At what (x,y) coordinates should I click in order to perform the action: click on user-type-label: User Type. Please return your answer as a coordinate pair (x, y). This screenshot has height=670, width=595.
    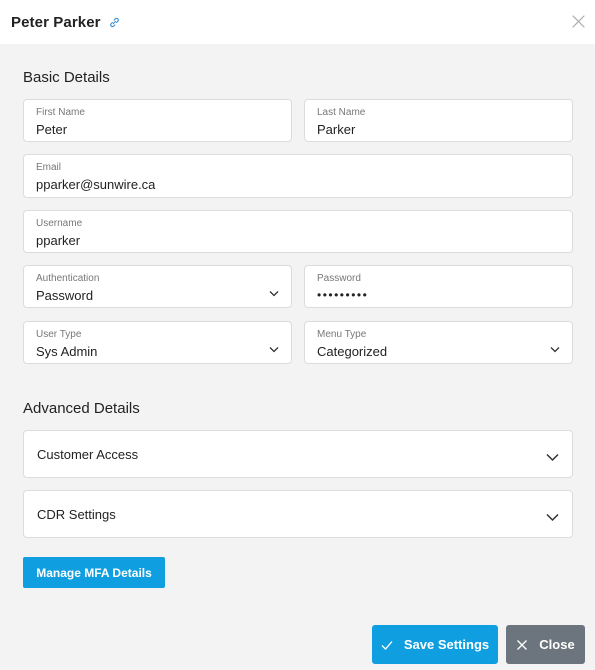
    Looking at the image, I should click on (59, 334).